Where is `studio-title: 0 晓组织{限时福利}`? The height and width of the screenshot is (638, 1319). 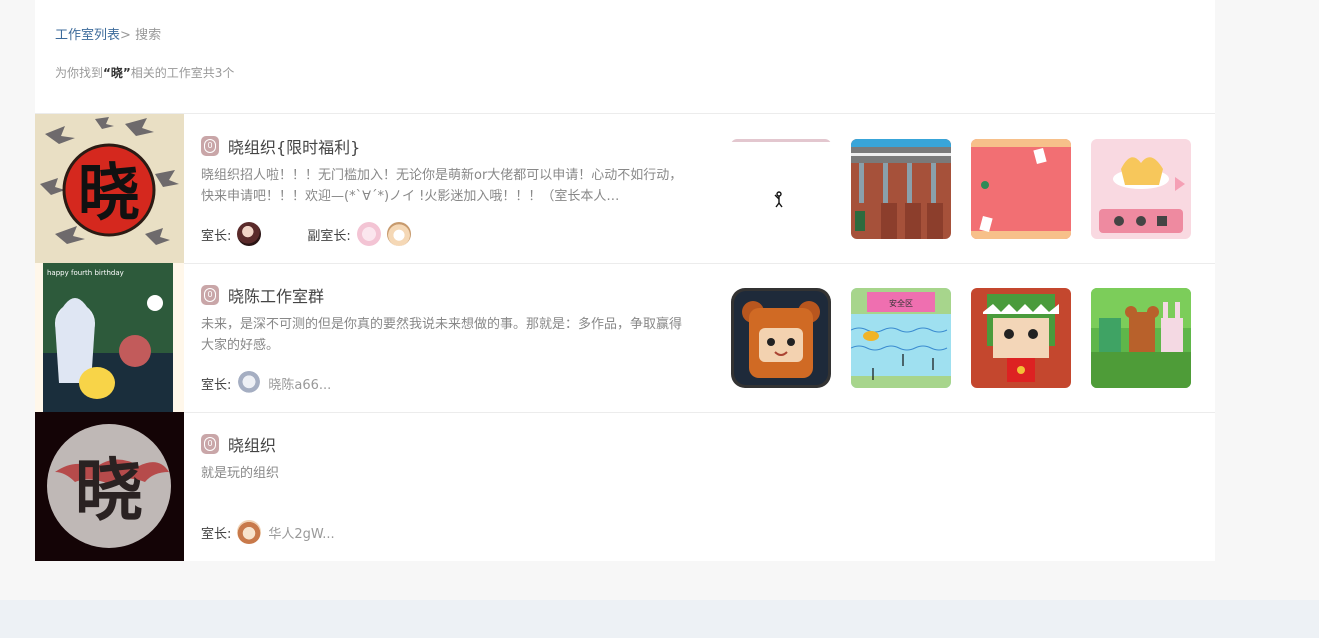
studio-title: 0 晓组织{限时福利} is located at coordinates (280, 146).